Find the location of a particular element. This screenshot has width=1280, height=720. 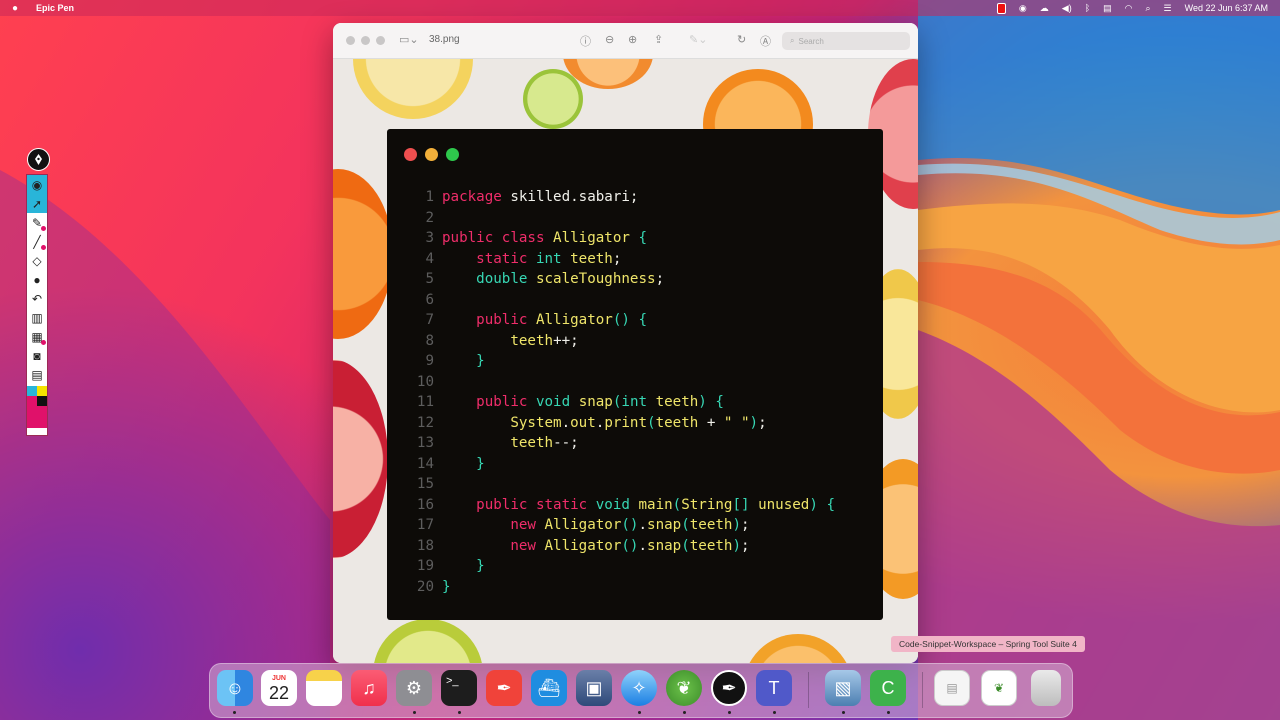

eye-icon: ◉ is located at coordinates (37, 184).